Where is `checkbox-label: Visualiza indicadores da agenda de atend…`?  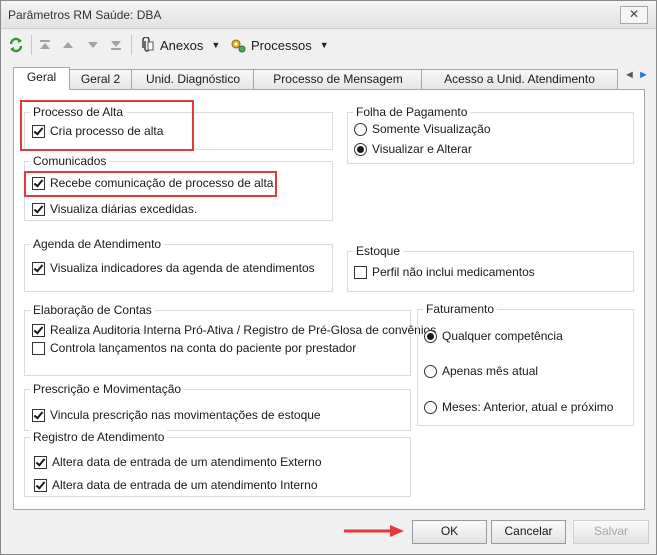
checkbox-label: Visualiza indicadores da agenda de atend… is located at coordinates (182, 268).